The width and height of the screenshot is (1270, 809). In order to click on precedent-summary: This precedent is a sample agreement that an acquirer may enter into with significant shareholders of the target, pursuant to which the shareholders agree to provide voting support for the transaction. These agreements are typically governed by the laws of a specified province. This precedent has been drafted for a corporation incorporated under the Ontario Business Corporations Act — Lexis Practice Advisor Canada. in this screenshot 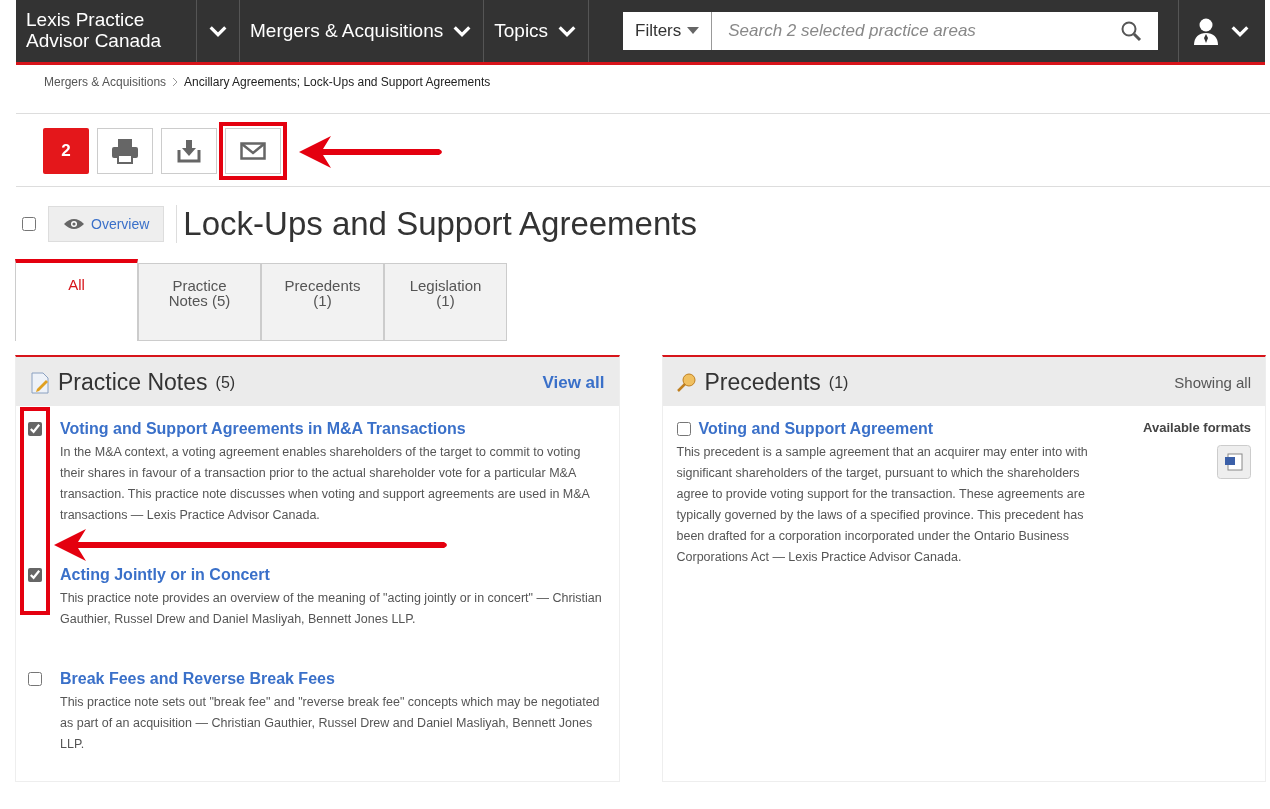, I will do `click(882, 505)`.